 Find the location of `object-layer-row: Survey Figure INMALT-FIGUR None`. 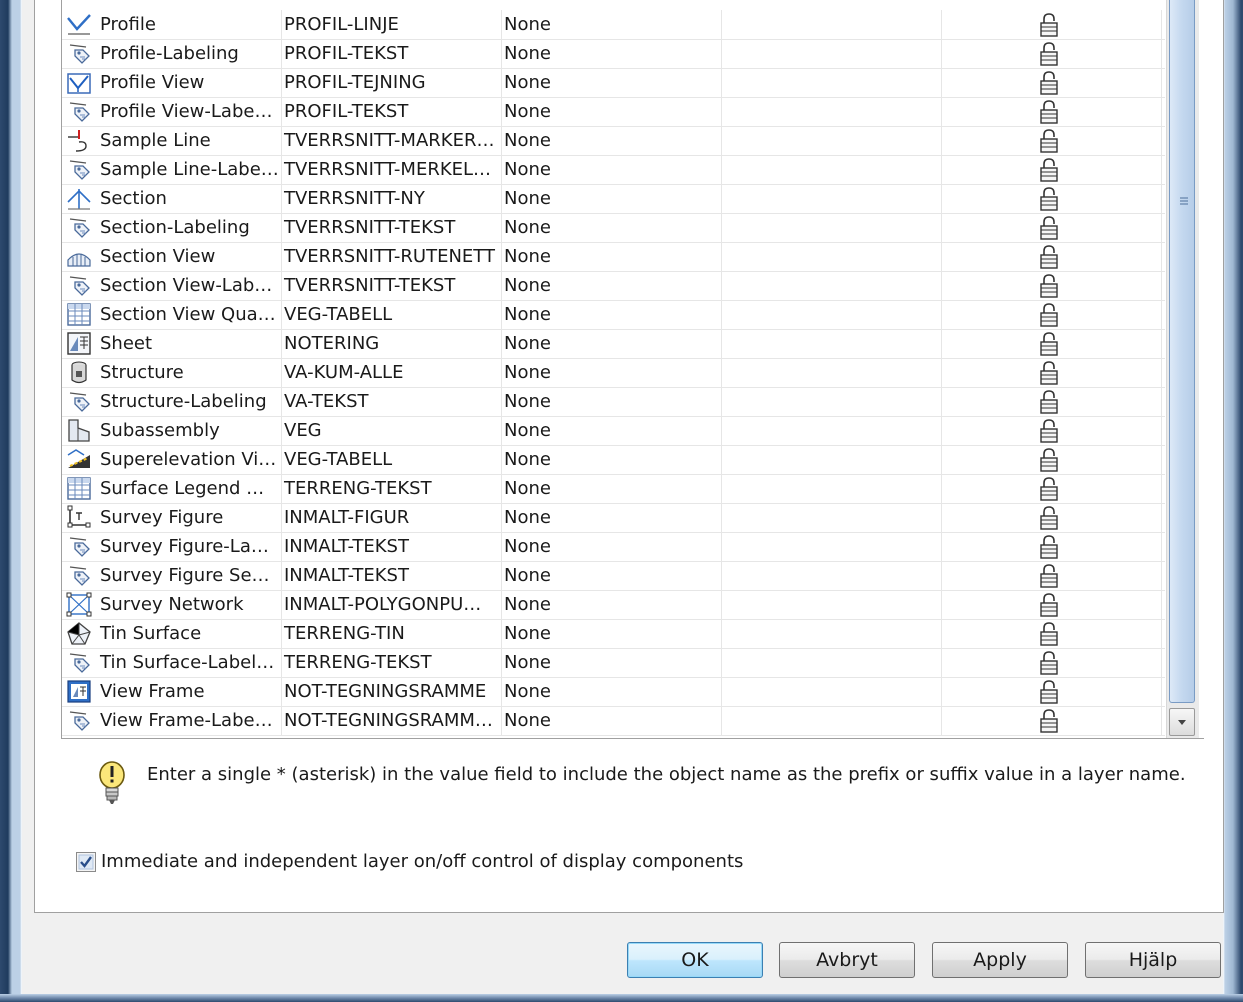

object-layer-row: Survey Figure INMALT-FIGUR None is located at coordinates (613, 518).